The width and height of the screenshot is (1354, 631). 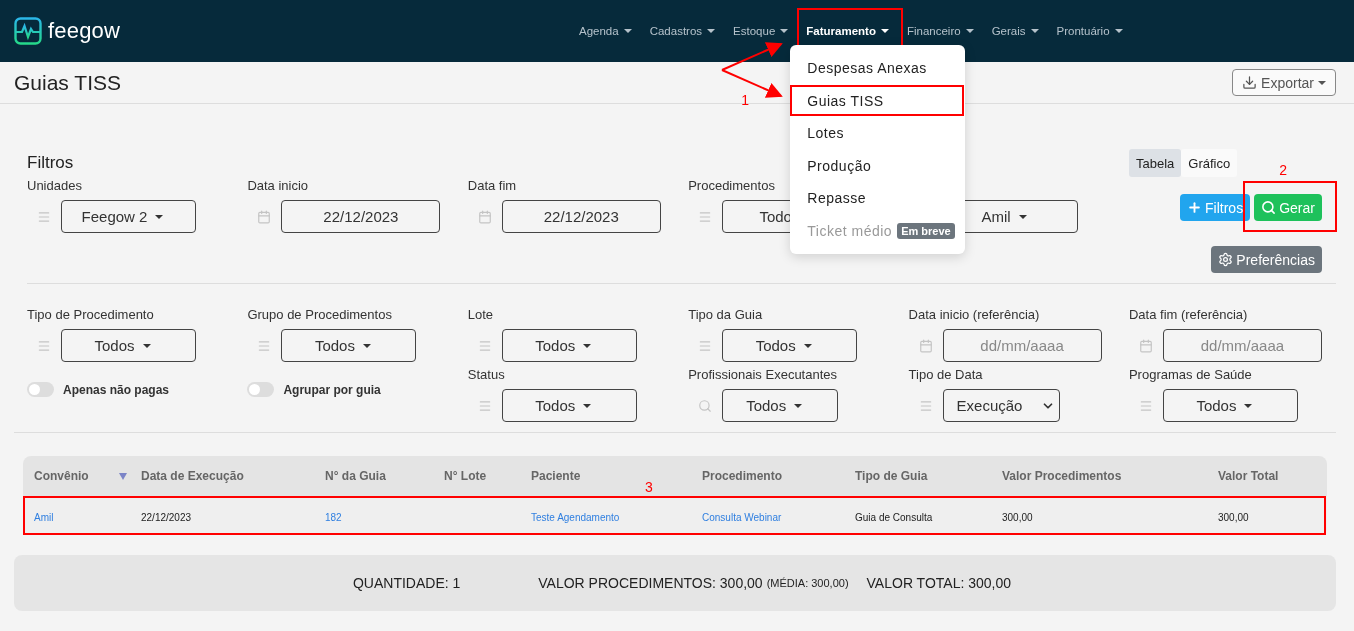 What do you see at coordinates (67, 82) in the screenshot?
I see `page-title: Guias TISS` at bounding box center [67, 82].